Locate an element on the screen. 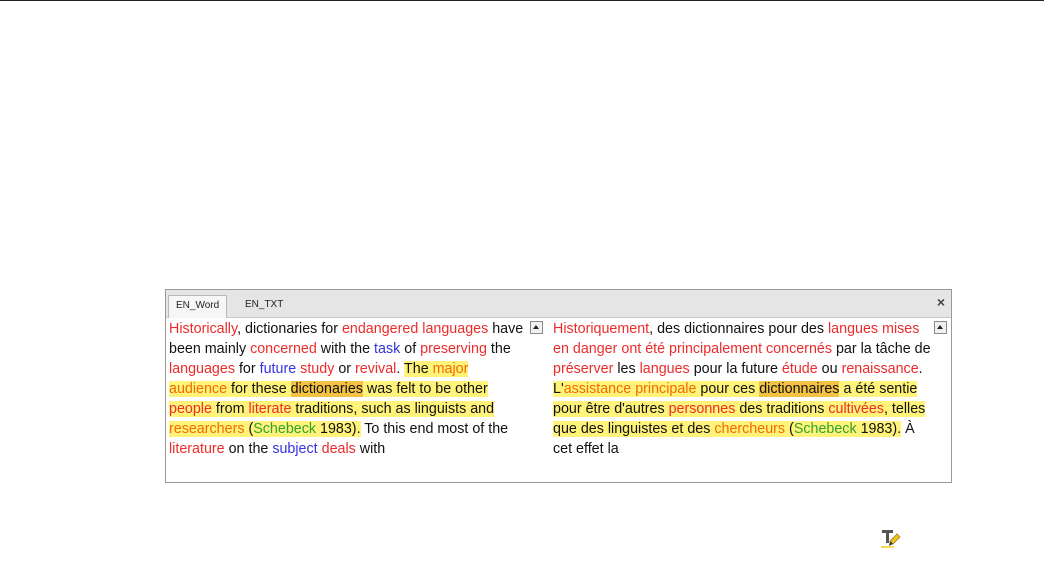 This screenshot has height=573, width=1044. text-segment: étude is located at coordinates (799, 369).